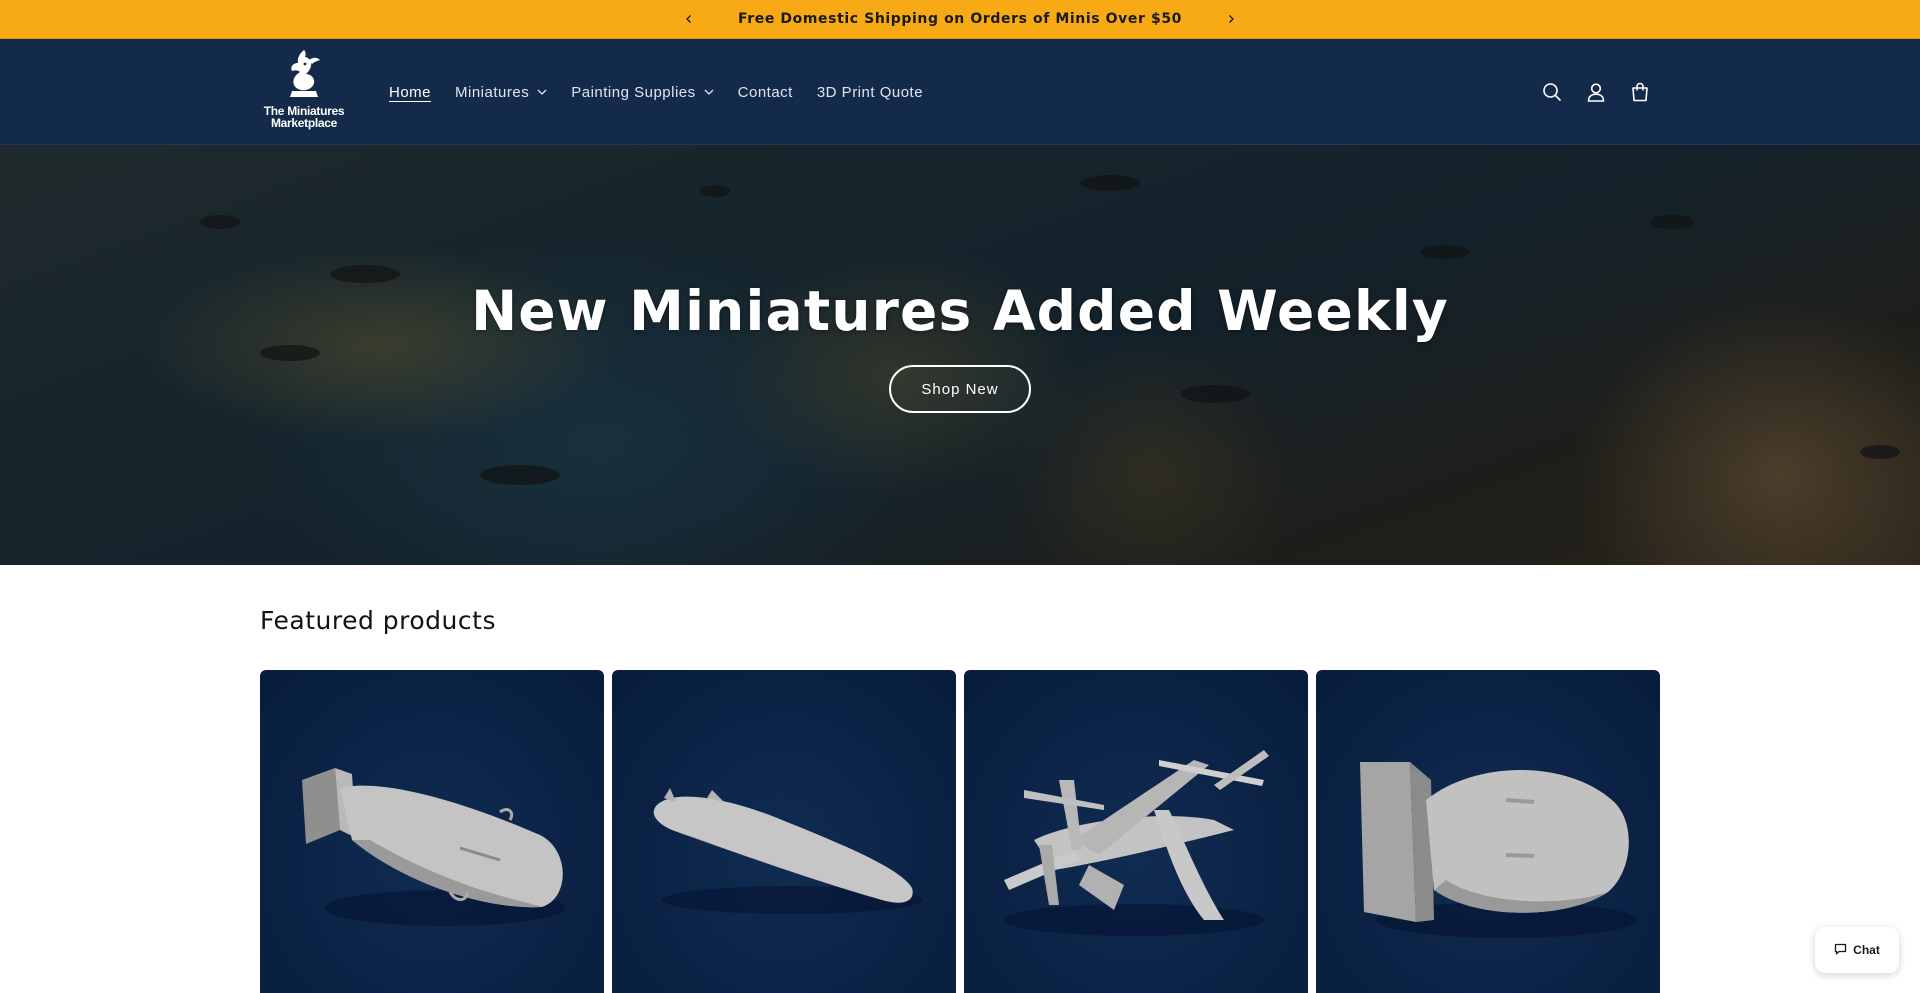 Image resolution: width=1920 pixels, height=993 pixels. What do you see at coordinates (378, 620) in the screenshot?
I see `featured-products-title: Featured products` at bounding box center [378, 620].